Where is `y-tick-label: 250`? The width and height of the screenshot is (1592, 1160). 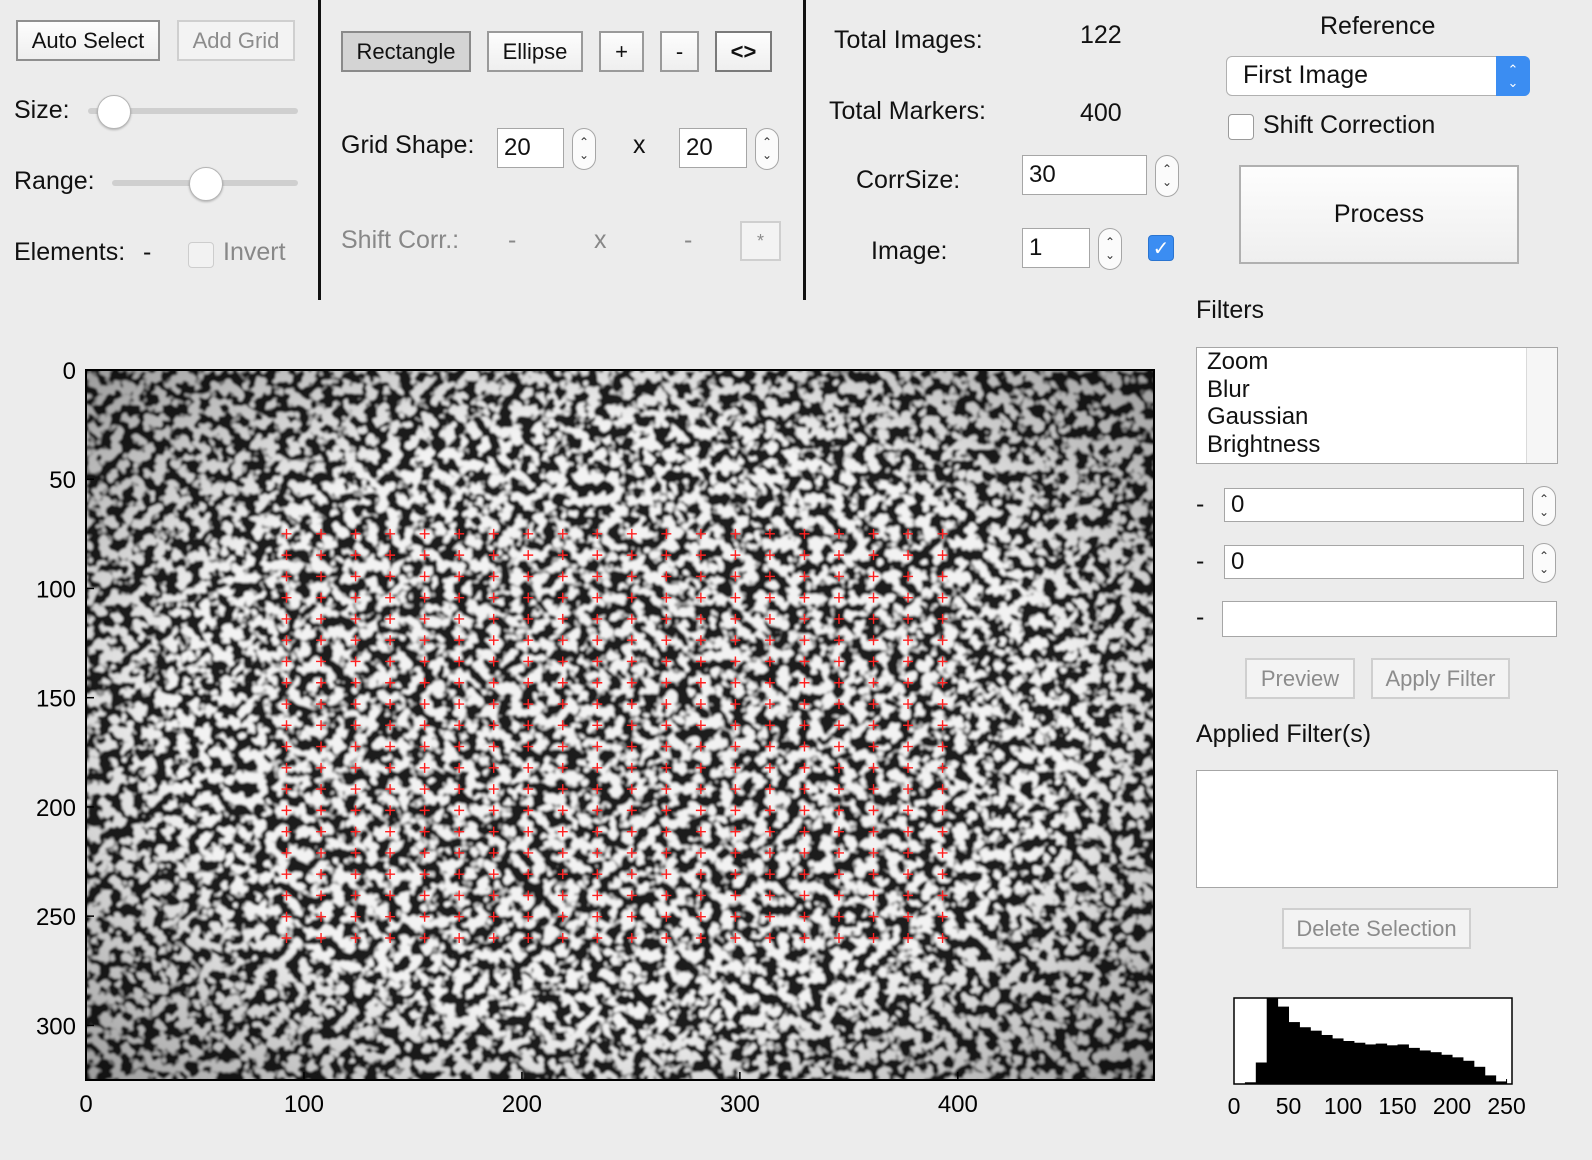 y-tick-label: 250 is located at coordinates (56, 917).